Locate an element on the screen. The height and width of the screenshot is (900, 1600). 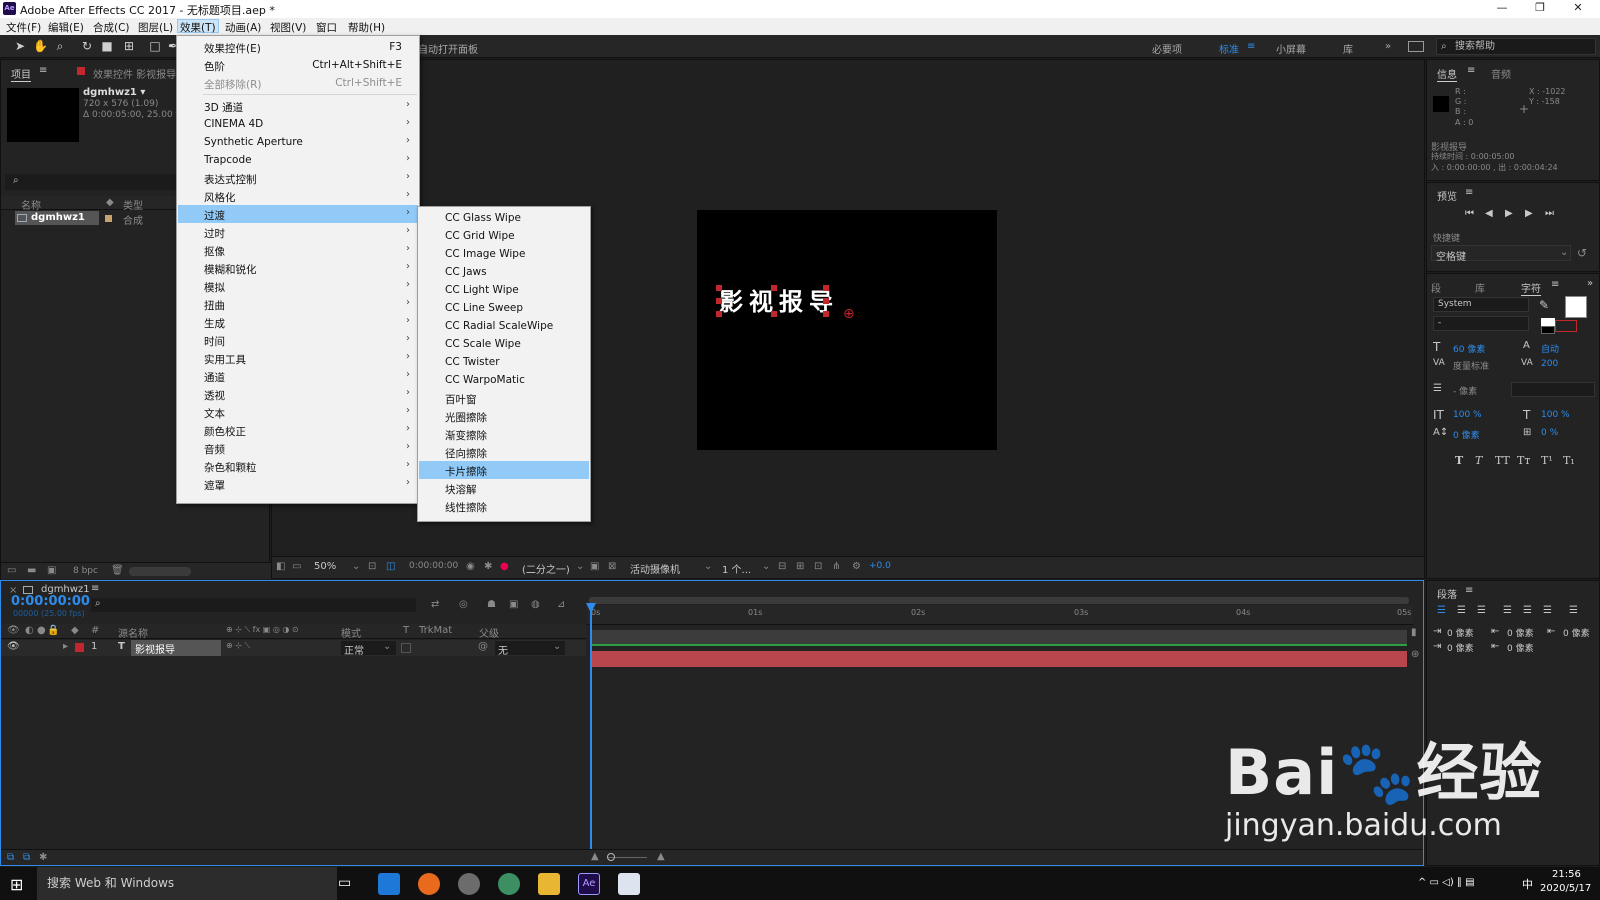
justify-all-icon: ☰ is located at coordinates (1573, 610).